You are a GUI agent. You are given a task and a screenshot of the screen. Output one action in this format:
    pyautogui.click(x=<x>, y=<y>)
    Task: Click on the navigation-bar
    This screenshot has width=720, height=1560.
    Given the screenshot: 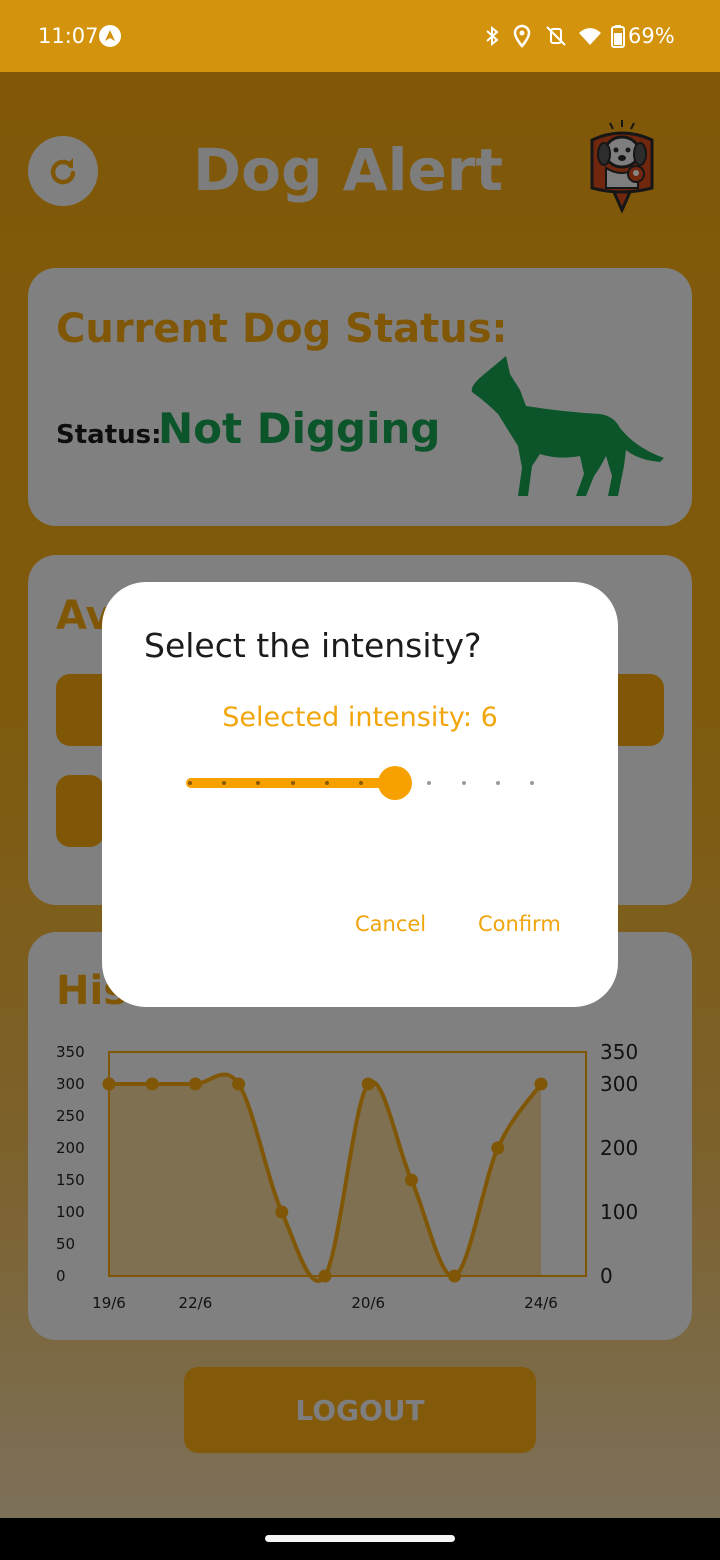 What is the action you would take?
    pyautogui.click(x=360, y=1539)
    